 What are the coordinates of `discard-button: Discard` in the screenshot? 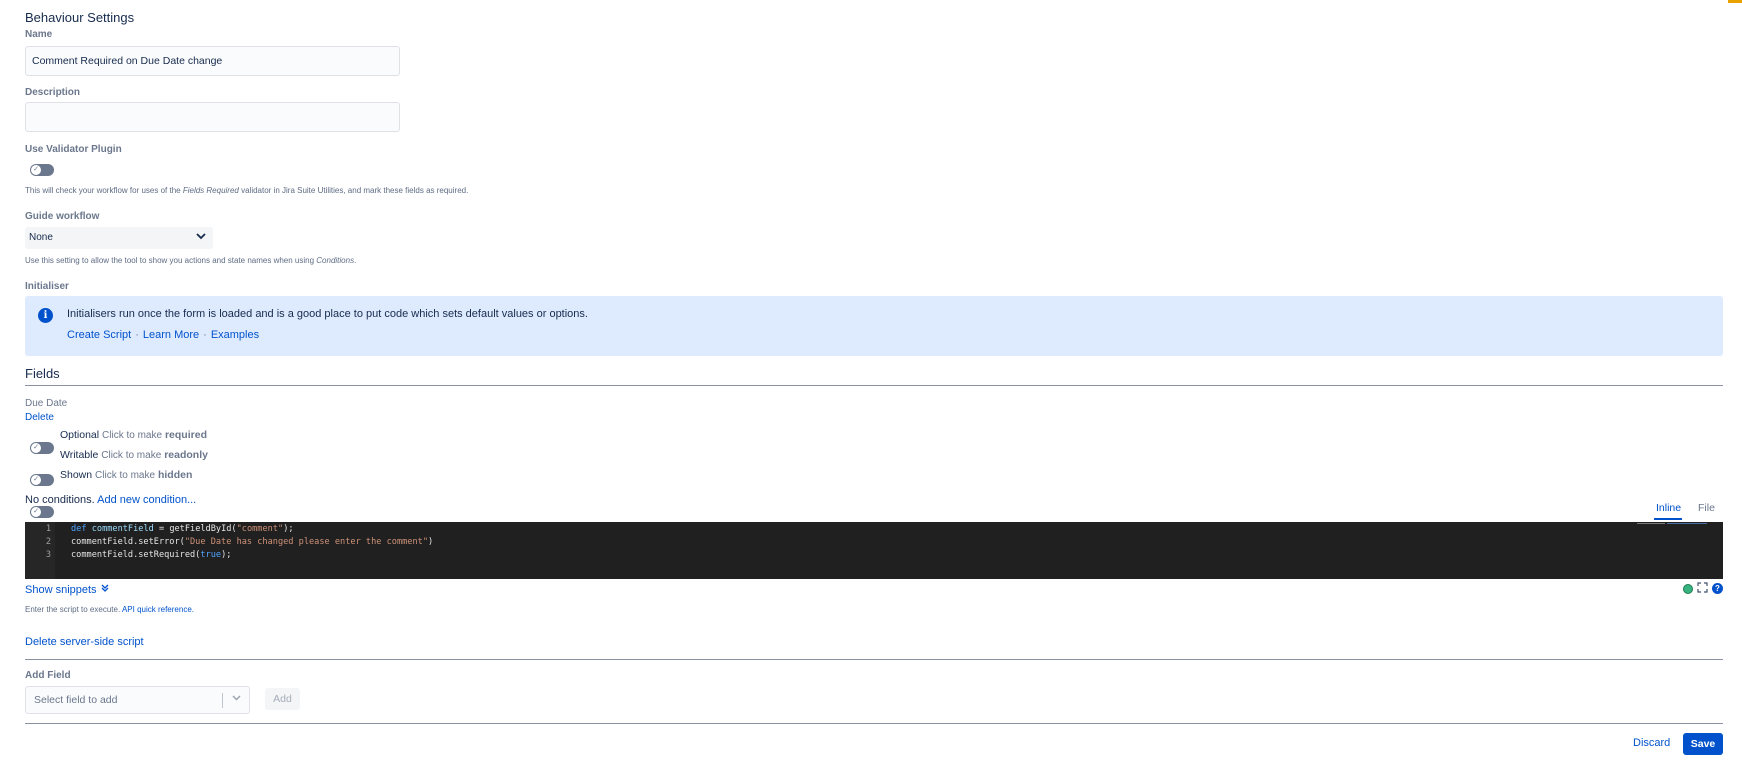 It's located at (1651, 743).